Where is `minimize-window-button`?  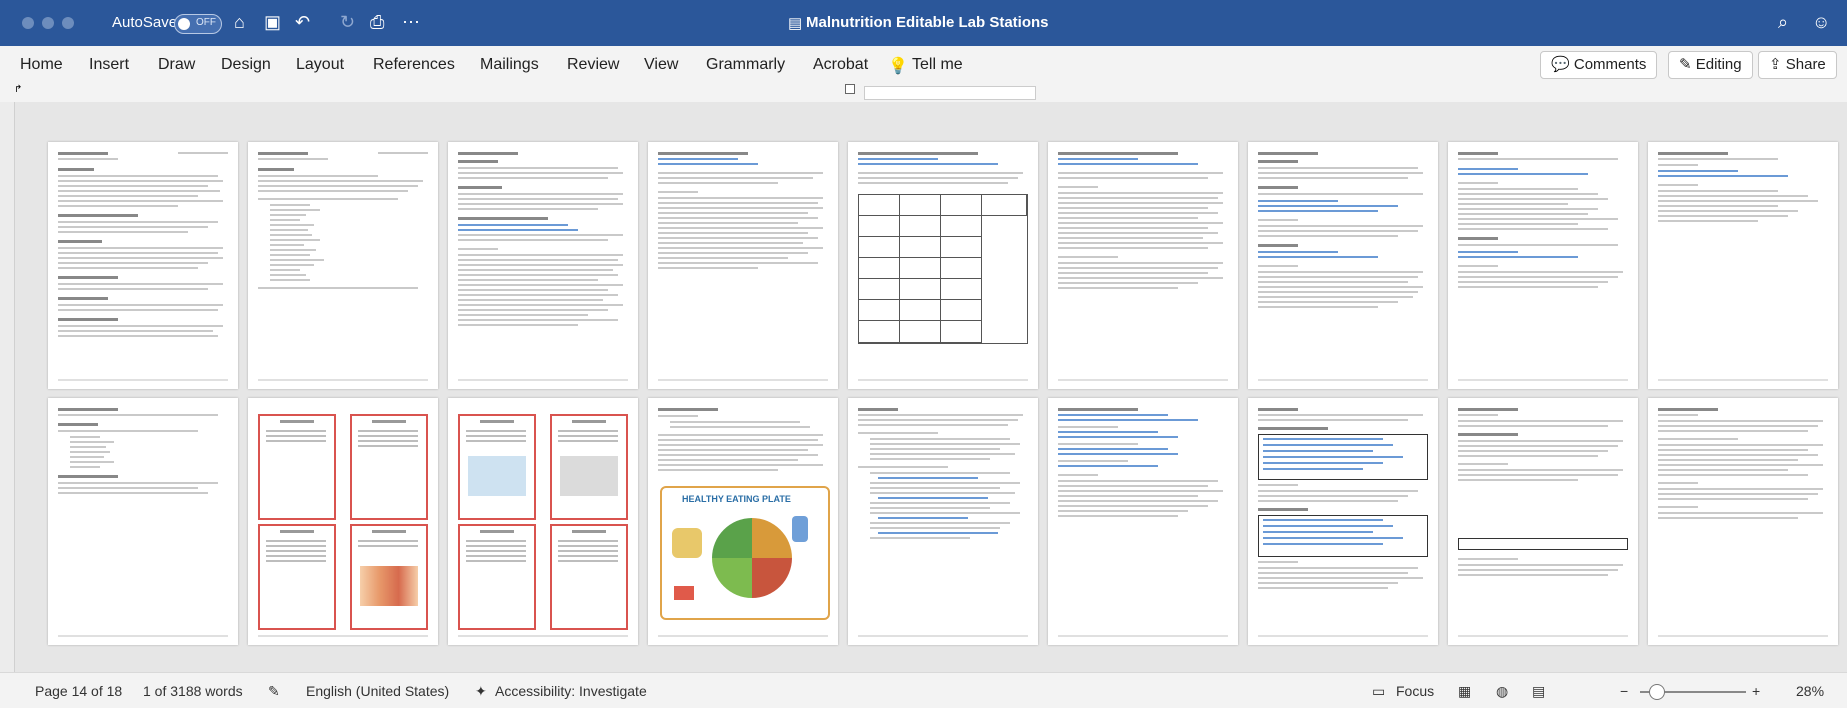 minimize-window-button is located at coordinates (48, 23).